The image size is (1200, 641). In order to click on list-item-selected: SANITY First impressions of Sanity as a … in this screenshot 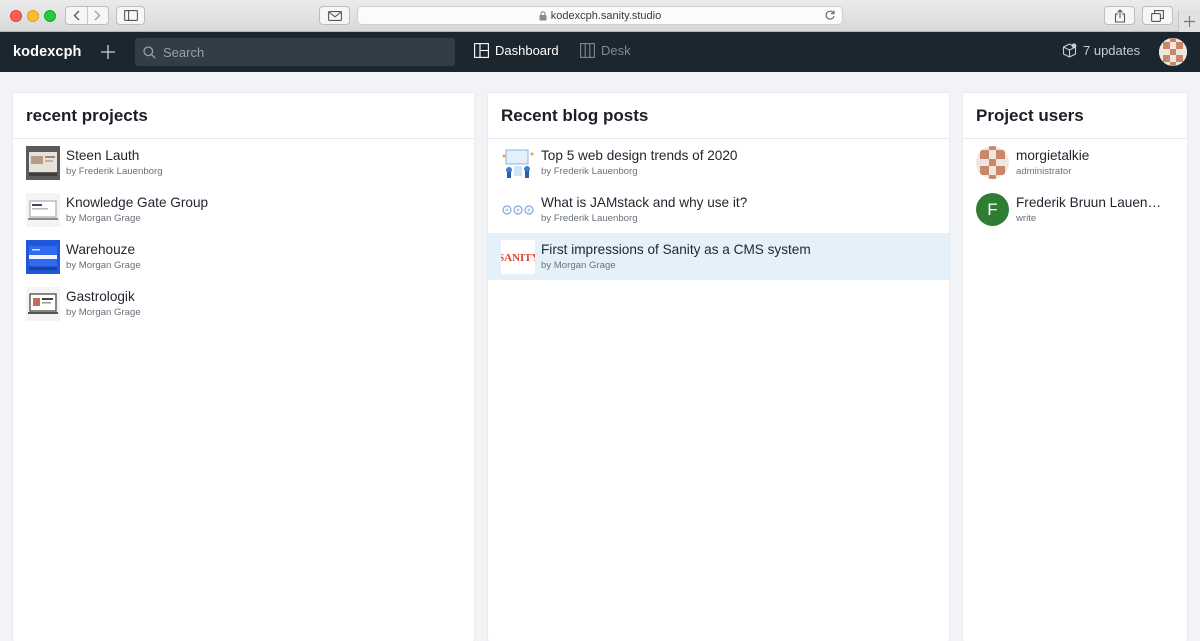, I will do `click(718, 256)`.